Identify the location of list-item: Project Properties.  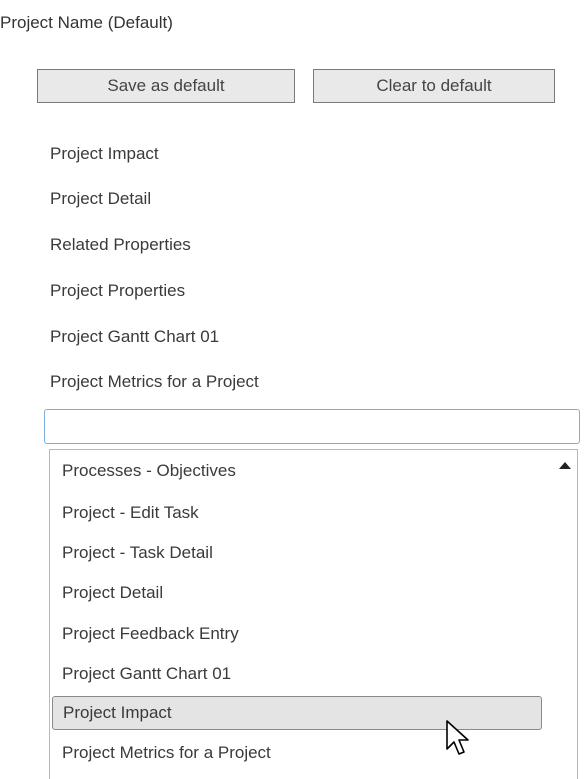
(117, 291).